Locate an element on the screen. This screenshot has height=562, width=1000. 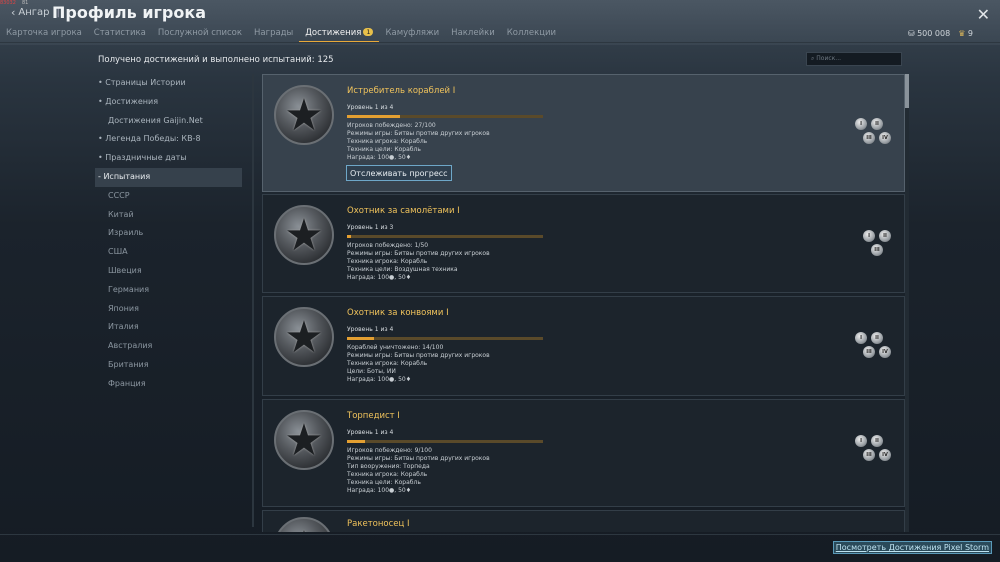
chevron-left-icon: ‹ is located at coordinates (13, 12).